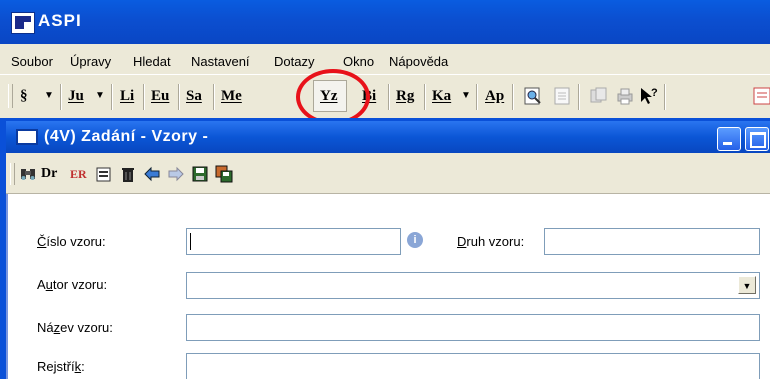 The image size is (770, 379). Describe the element at coordinates (176, 174) in the screenshot. I see `arrow-right-icon` at that location.